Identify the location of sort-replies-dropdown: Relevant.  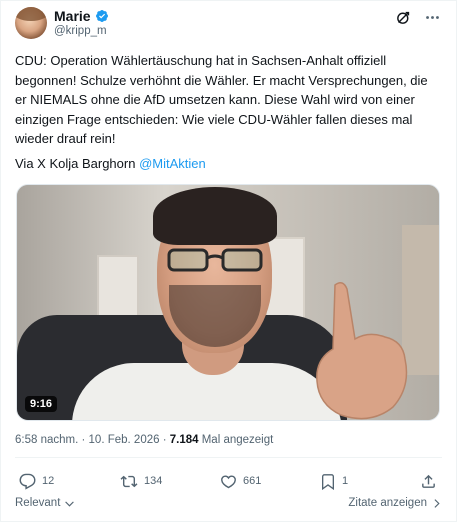
(45, 503).